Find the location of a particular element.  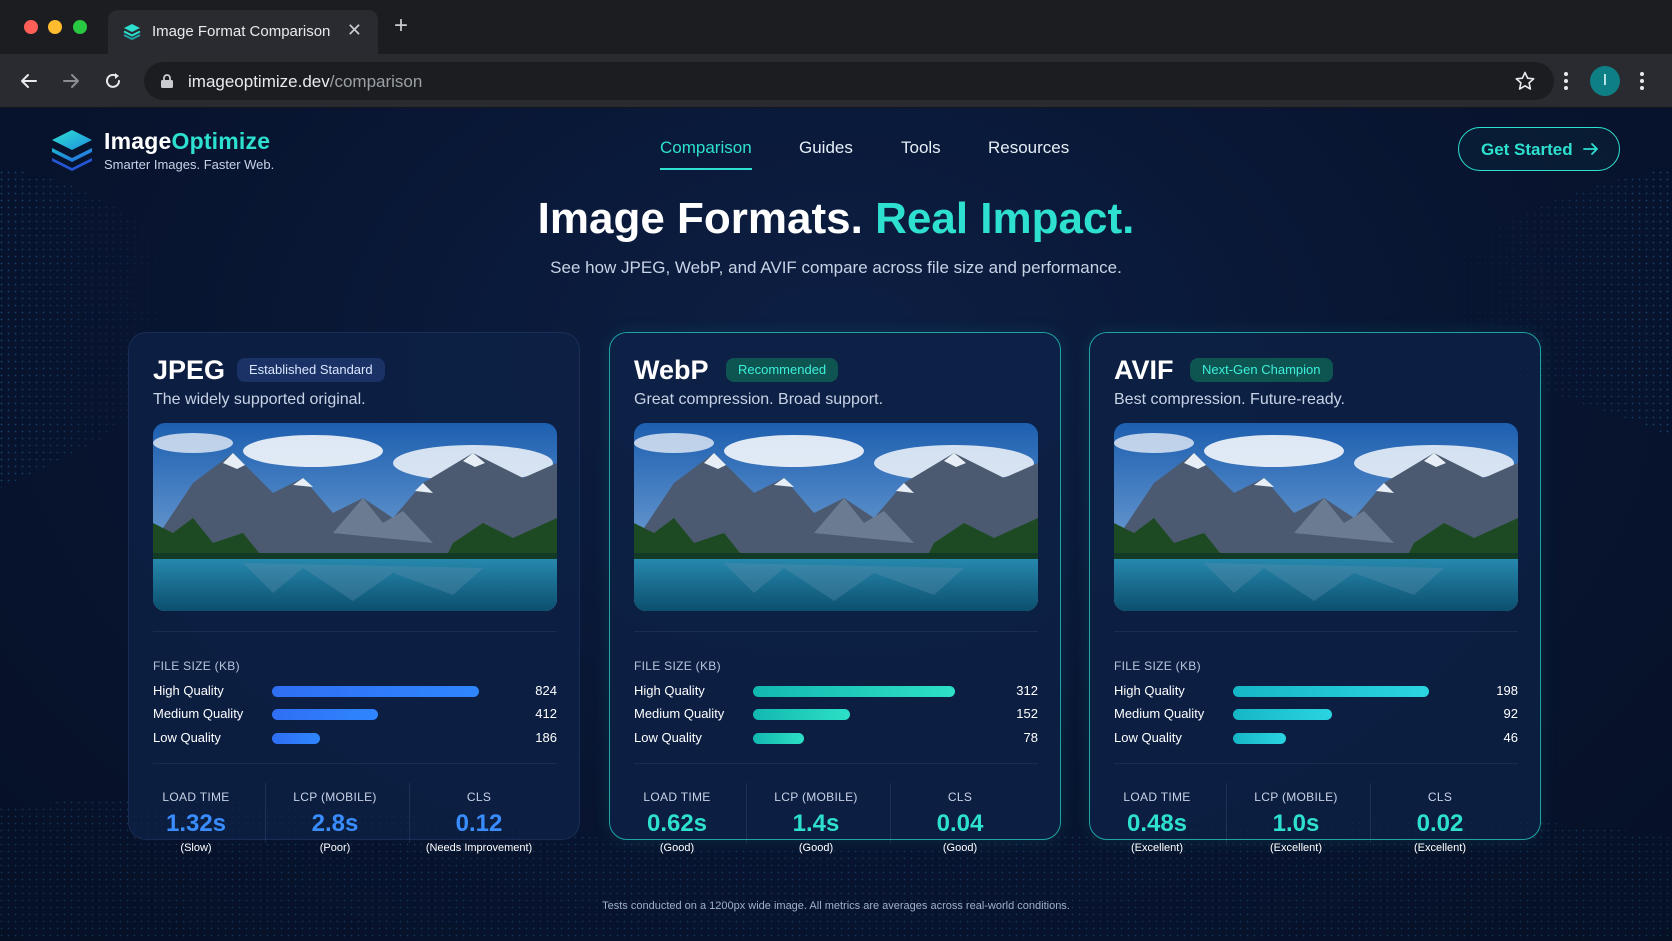

bar-row-low: Low Quality 78 is located at coordinates (836, 738).